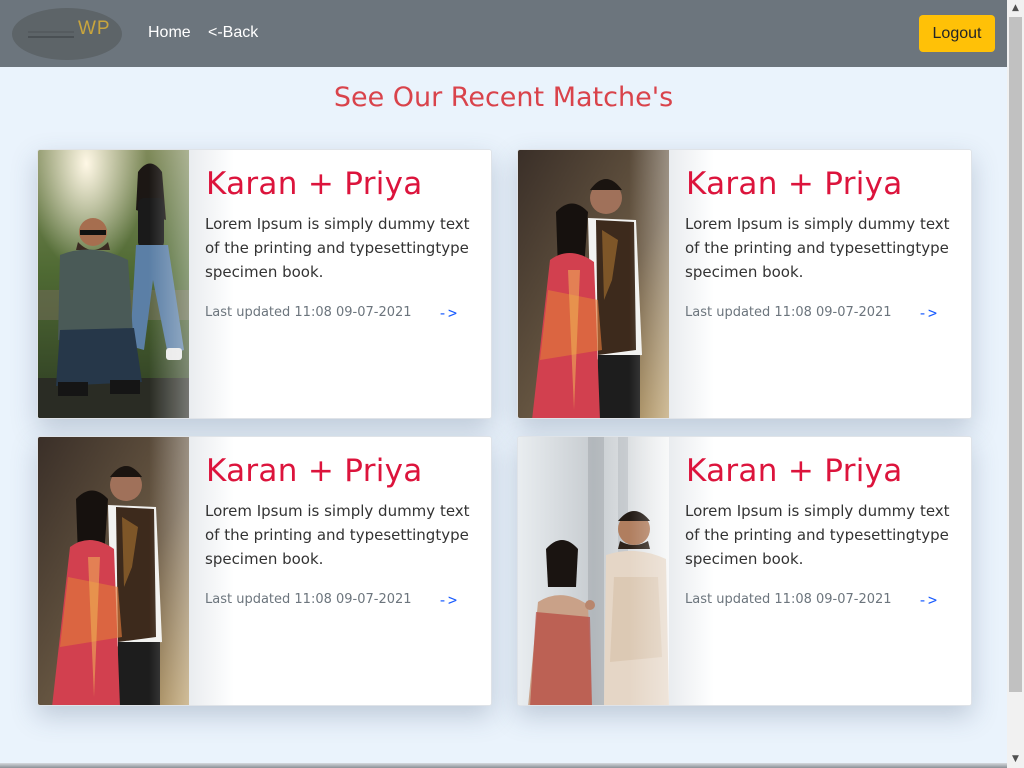 The width and height of the screenshot is (1024, 768). I want to click on nav-home-link: Home, so click(169, 33).